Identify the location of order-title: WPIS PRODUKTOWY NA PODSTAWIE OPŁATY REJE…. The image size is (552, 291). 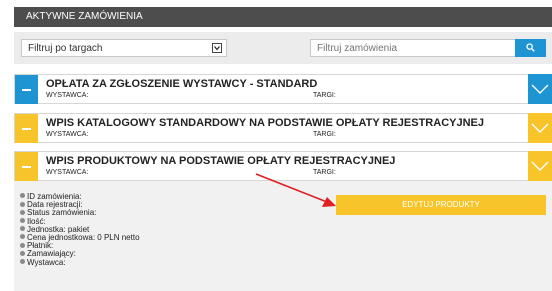
(221, 161).